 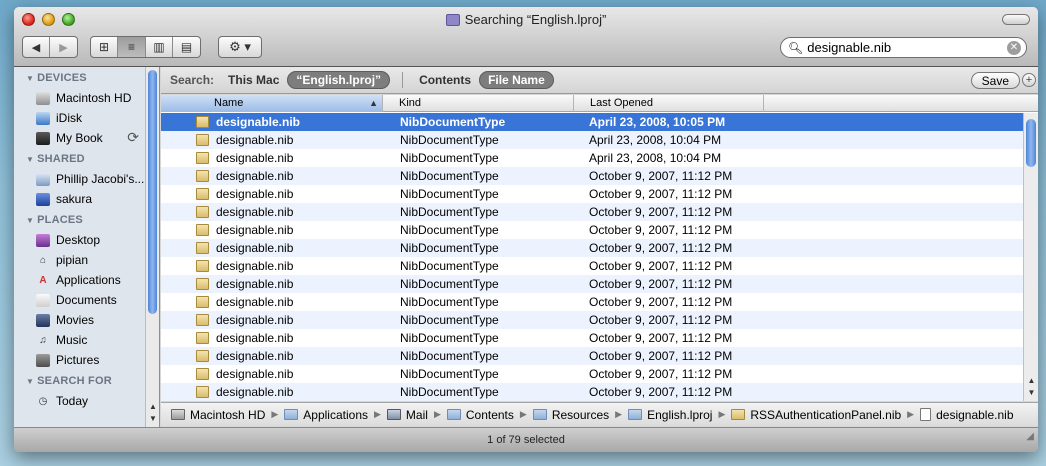 What do you see at coordinates (36, 47) in the screenshot?
I see `back-button: ◀` at bounding box center [36, 47].